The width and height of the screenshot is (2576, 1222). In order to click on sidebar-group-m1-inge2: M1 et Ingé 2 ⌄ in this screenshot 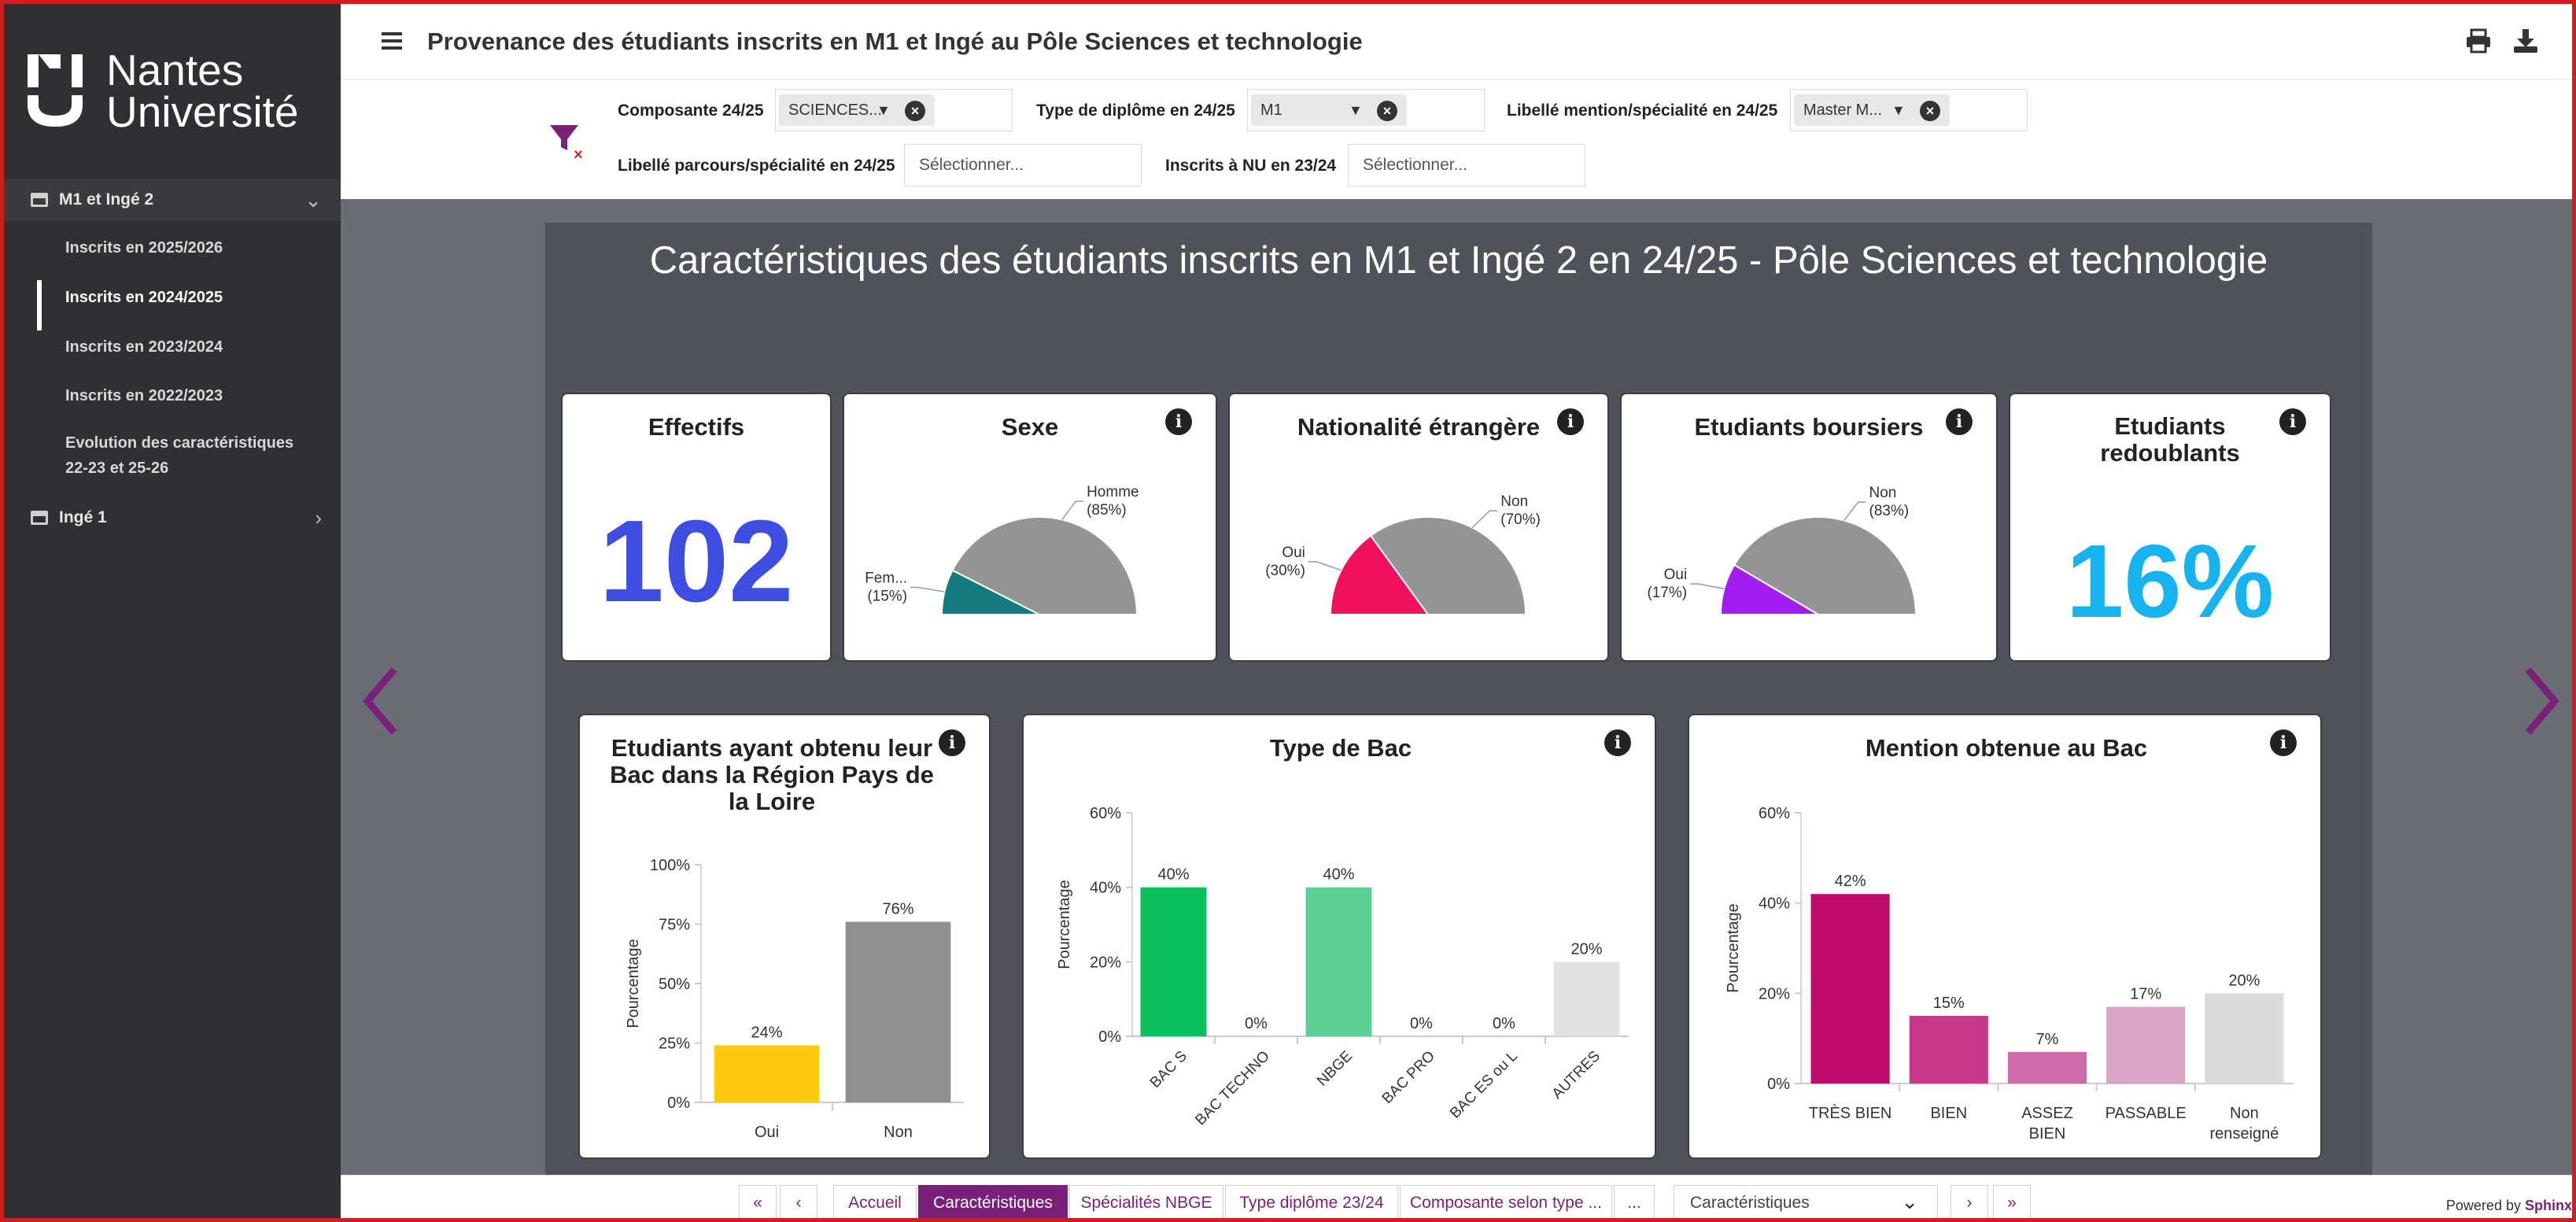, I will do `click(172, 200)`.